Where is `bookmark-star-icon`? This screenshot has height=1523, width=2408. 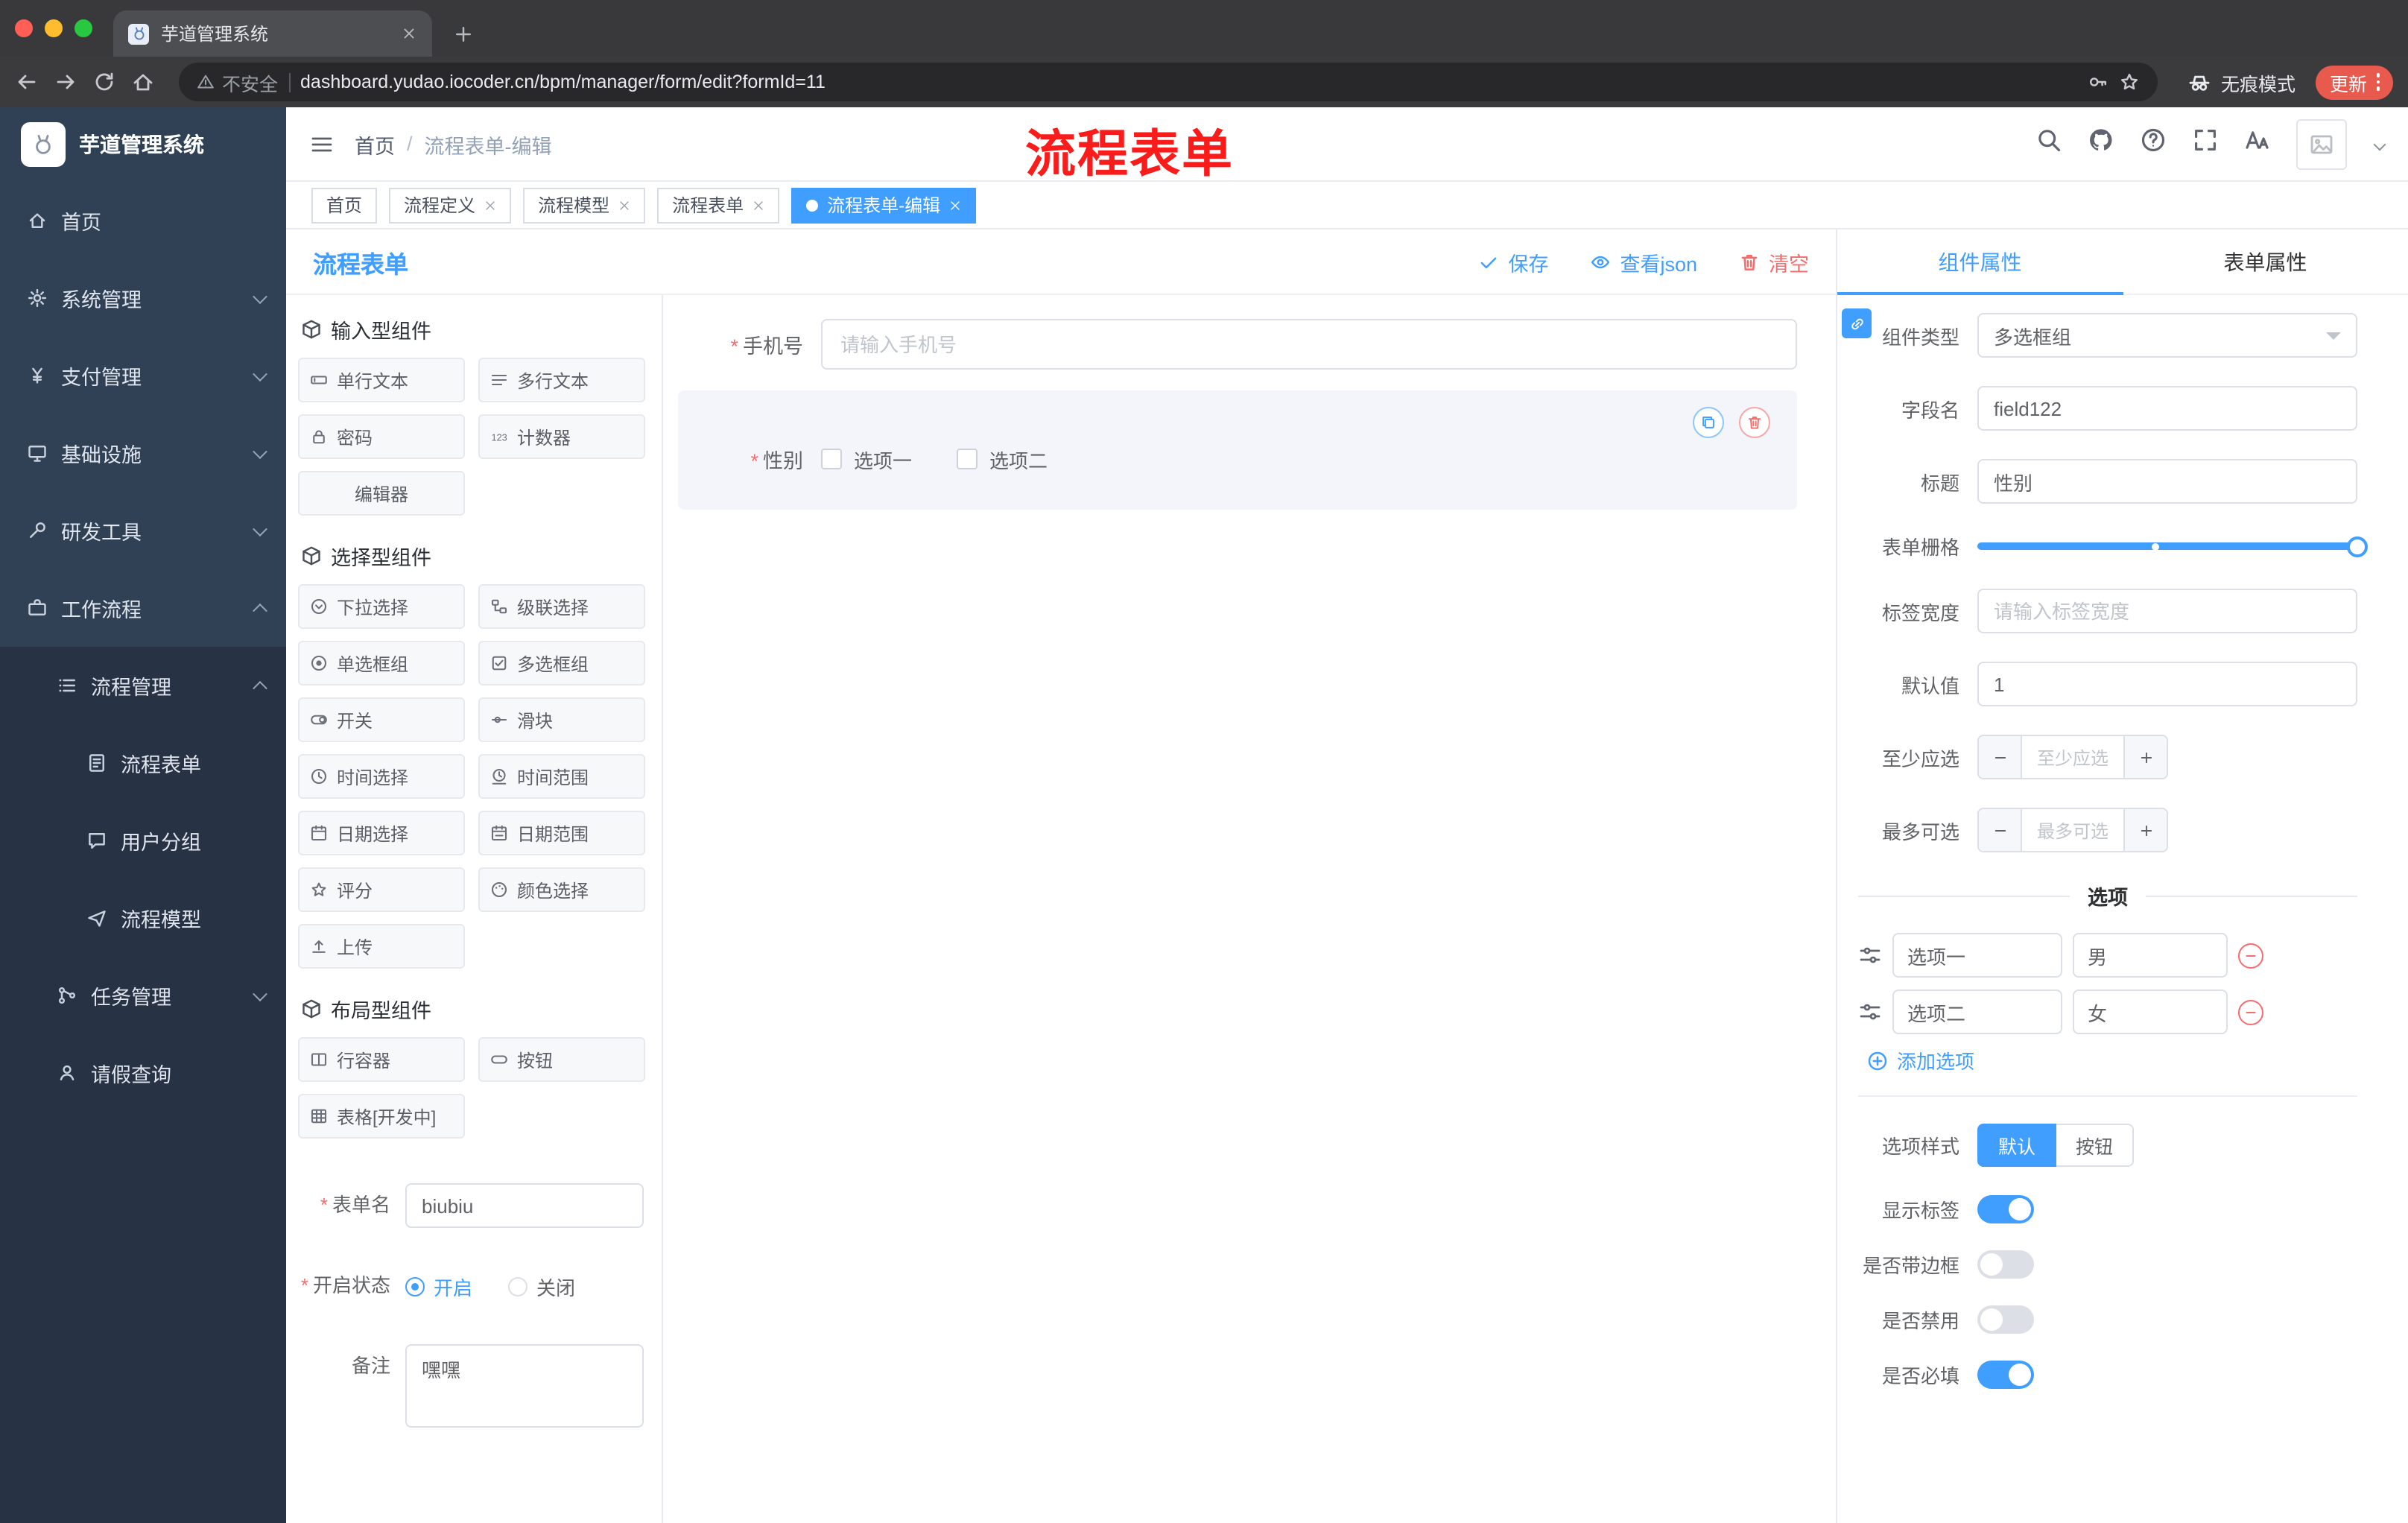
bookmark-star-icon is located at coordinates (2130, 82).